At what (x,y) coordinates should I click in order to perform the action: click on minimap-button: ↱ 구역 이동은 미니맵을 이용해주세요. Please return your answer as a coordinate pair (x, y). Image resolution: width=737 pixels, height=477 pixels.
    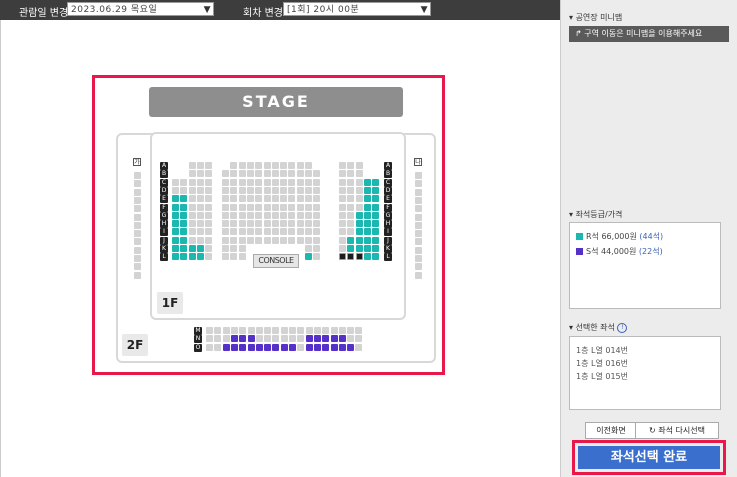
    Looking at the image, I should click on (649, 34).